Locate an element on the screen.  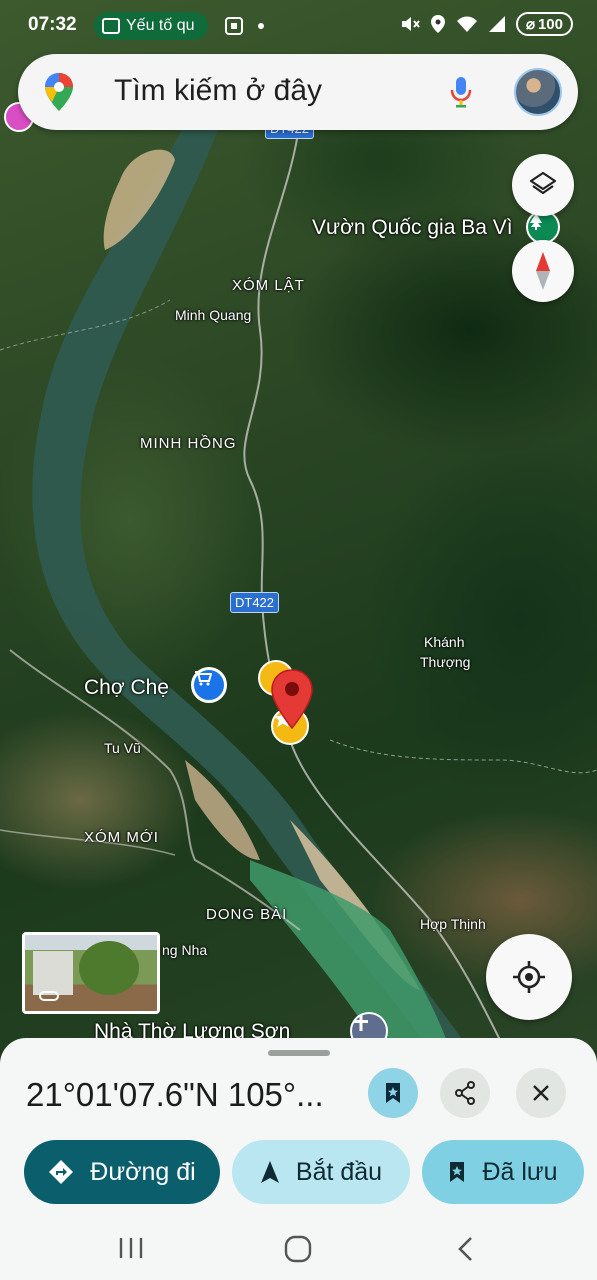
share-button is located at coordinates (465, 1093).